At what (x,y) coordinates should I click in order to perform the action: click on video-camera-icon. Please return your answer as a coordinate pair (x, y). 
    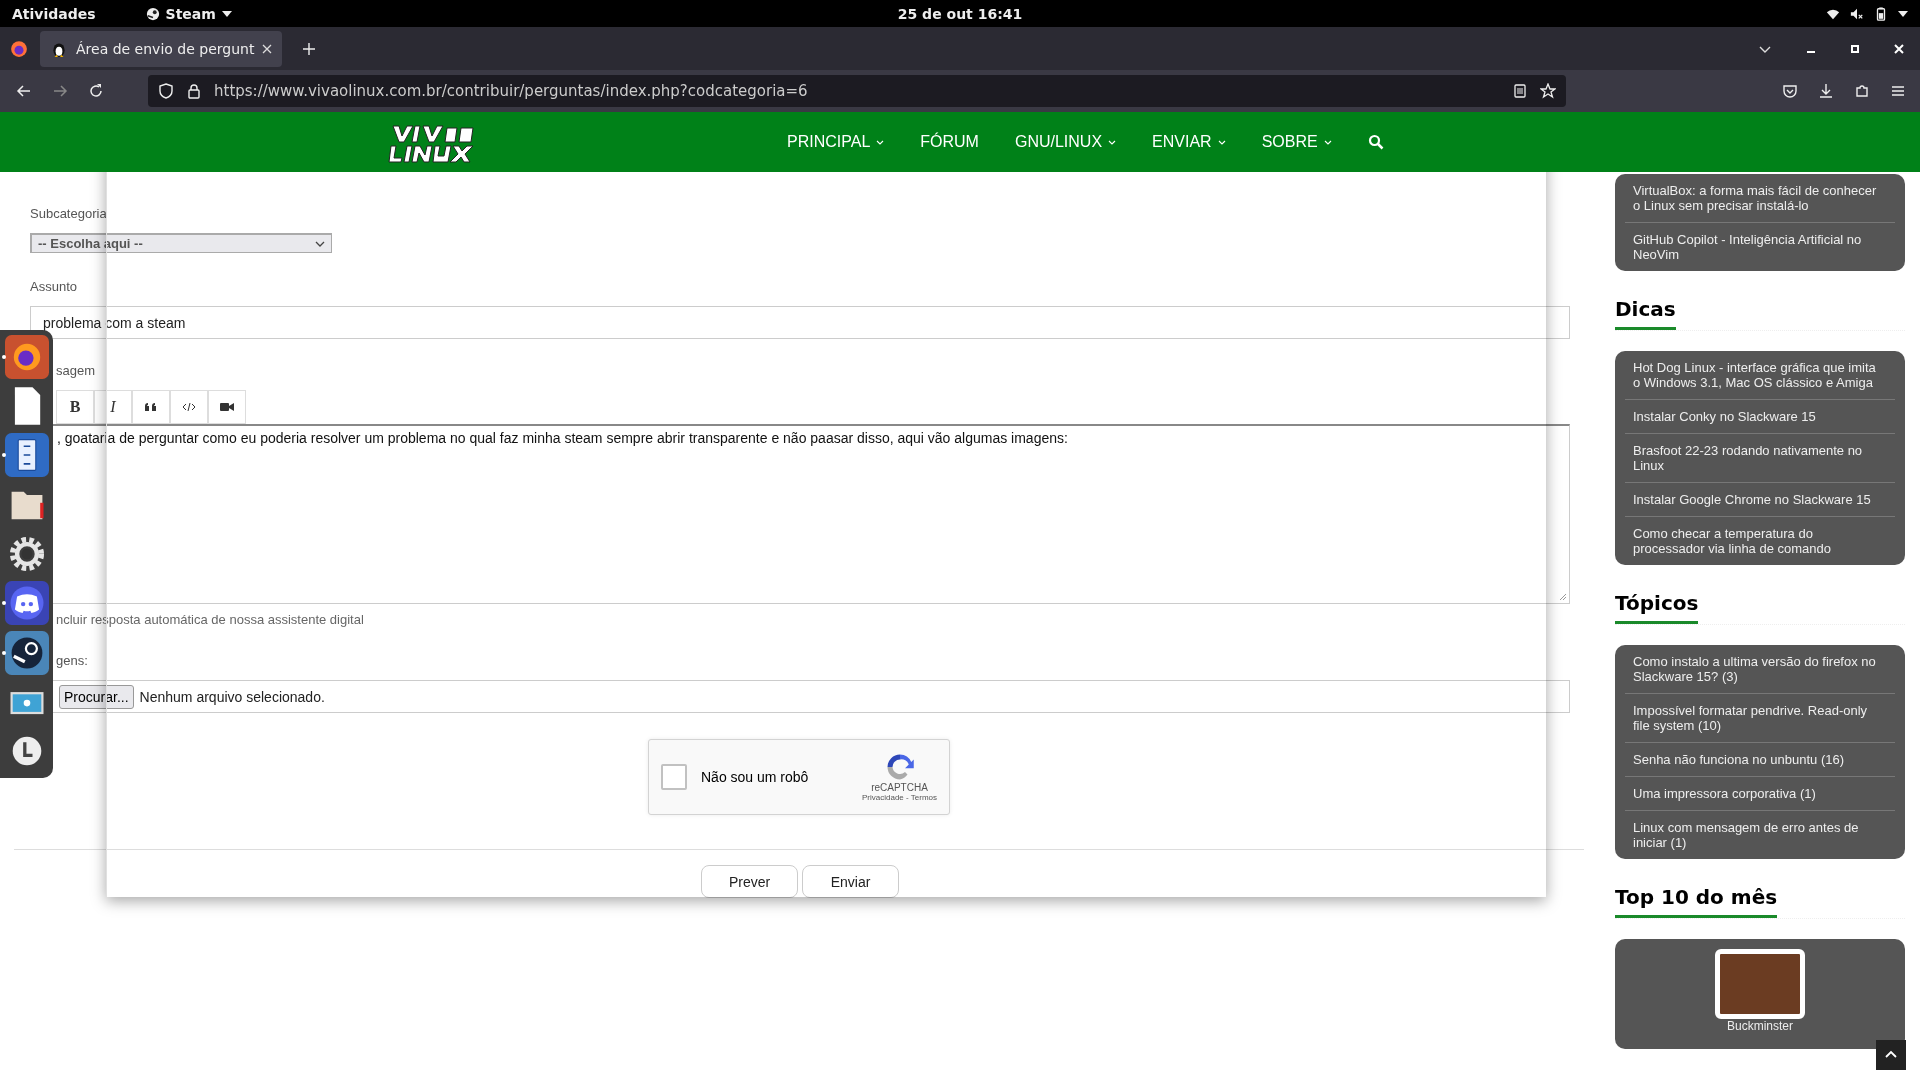
    Looking at the image, I should click on (227, 407).